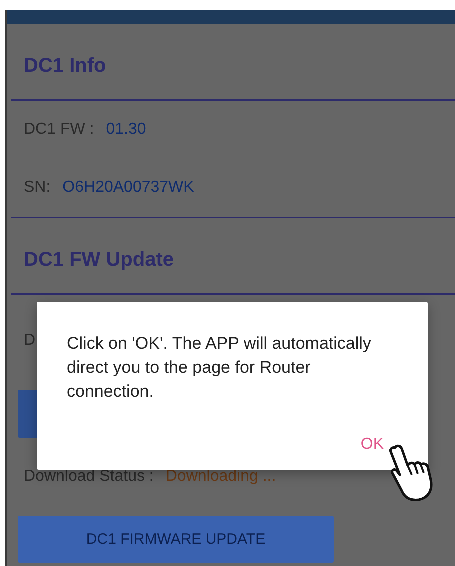 This screenshot has height=566, width=455. What do you see at coordinates (99, 260) in the screenshot?
I see `section-title: DC1 FW Update` at bounding box center [99, 260].